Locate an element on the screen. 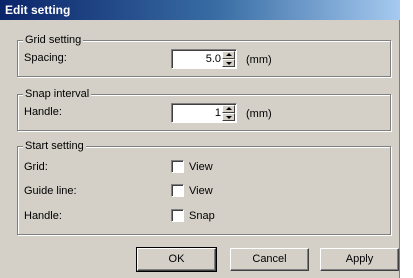  spacing-value: 5.0 is located at coordinates (213, 59).